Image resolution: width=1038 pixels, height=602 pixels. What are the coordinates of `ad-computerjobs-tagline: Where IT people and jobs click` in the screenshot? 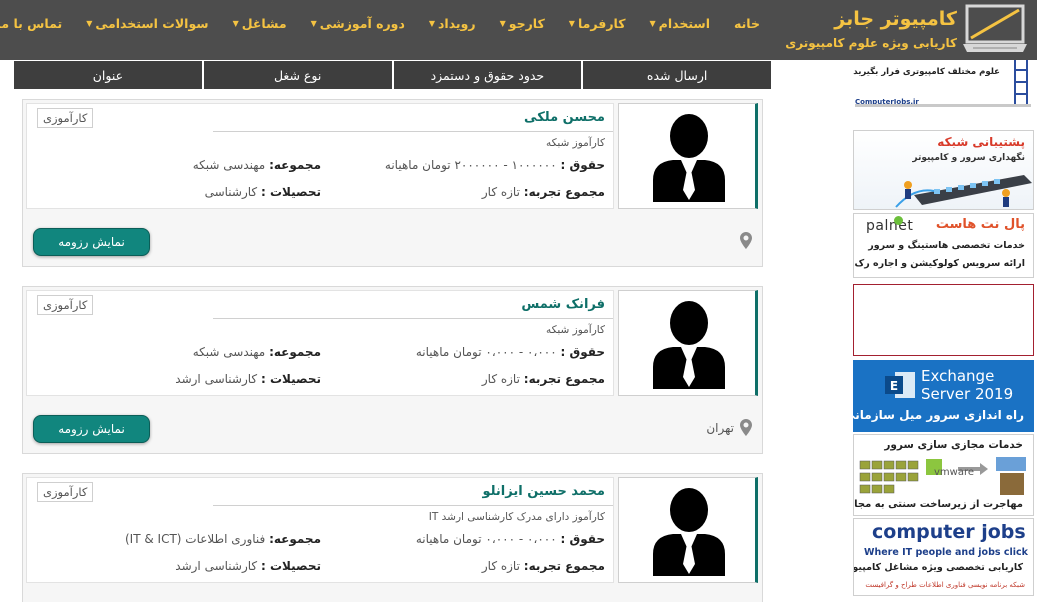 It's located at (947, 552).